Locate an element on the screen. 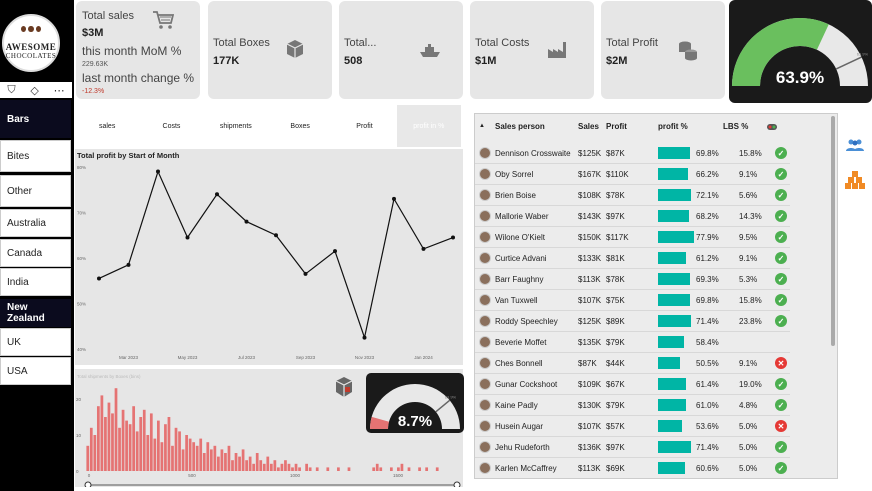  tab-profit-in-: profit in % is located at coordinates (428, 126).